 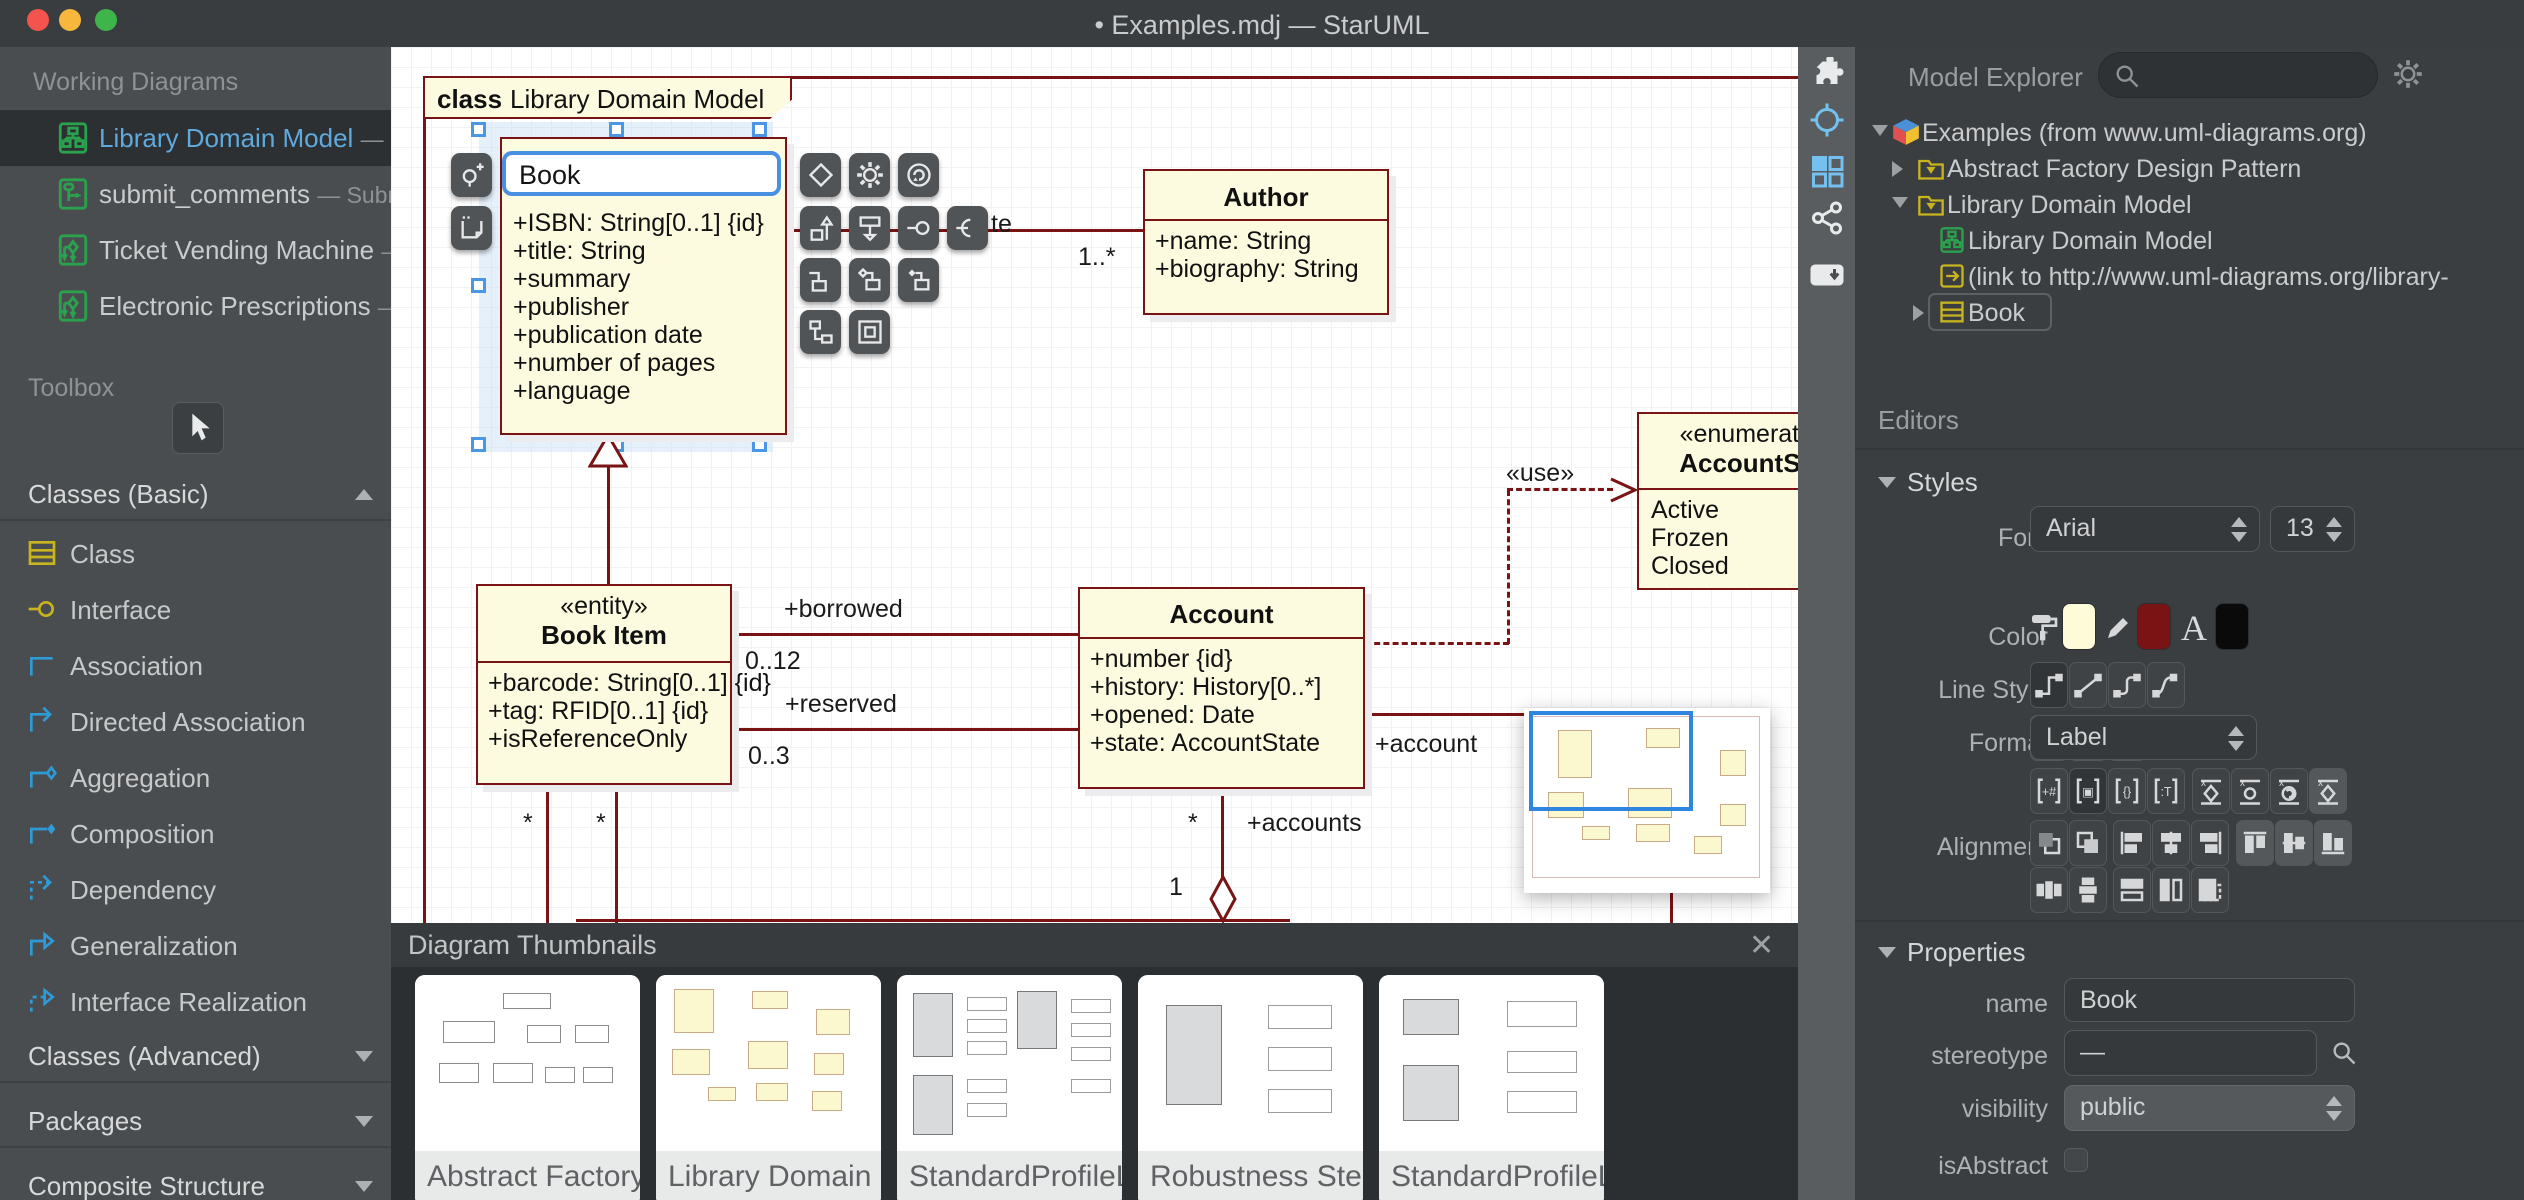 I want to click on align-top-button, so click(x=2255, y=843).